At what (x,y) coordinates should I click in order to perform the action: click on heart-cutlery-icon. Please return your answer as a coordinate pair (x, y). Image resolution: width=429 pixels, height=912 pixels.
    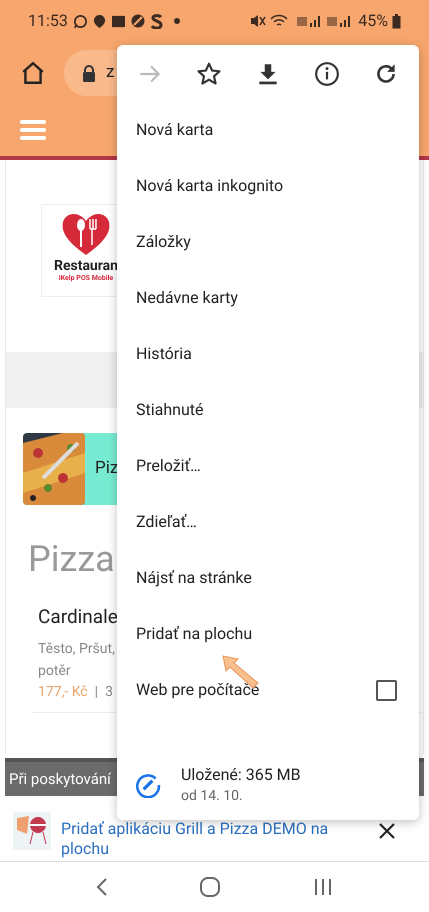
    Looking at the image, I should click on (86, 234).